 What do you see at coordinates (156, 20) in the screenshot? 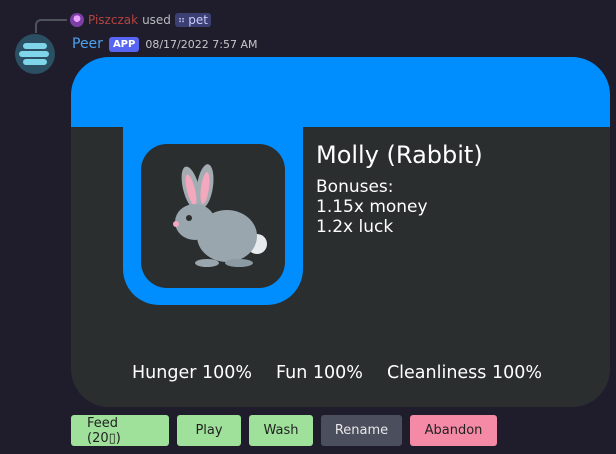
I see `used-text: used` at bounding box center [156, 20].